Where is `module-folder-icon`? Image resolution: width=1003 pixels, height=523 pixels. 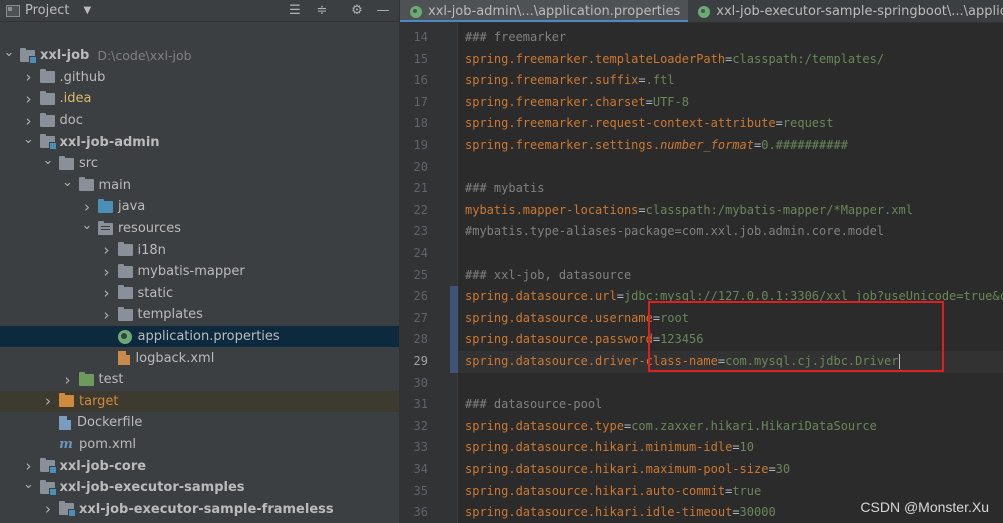 module-folder-icon is located at coordinates (48, 466).